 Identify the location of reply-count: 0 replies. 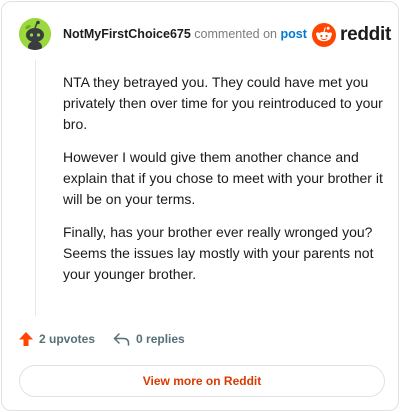
(160, 339).